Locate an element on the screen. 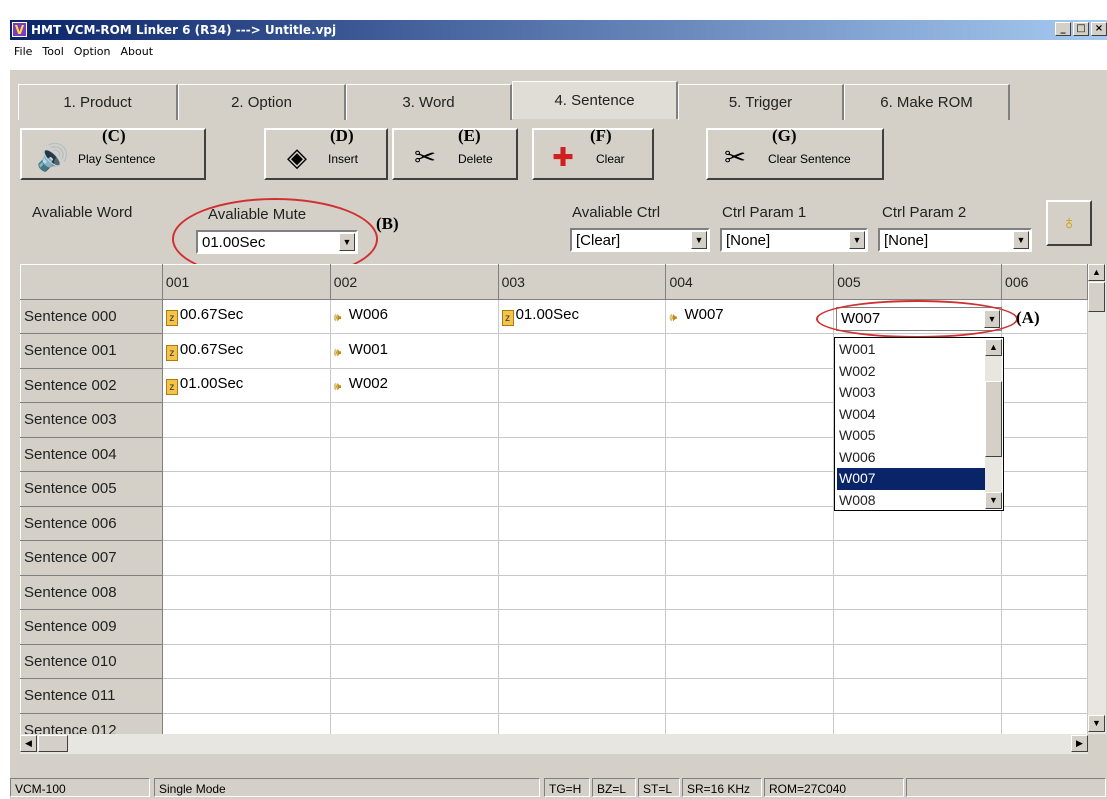  menu-option: Option is located at coordinates (92, 52).